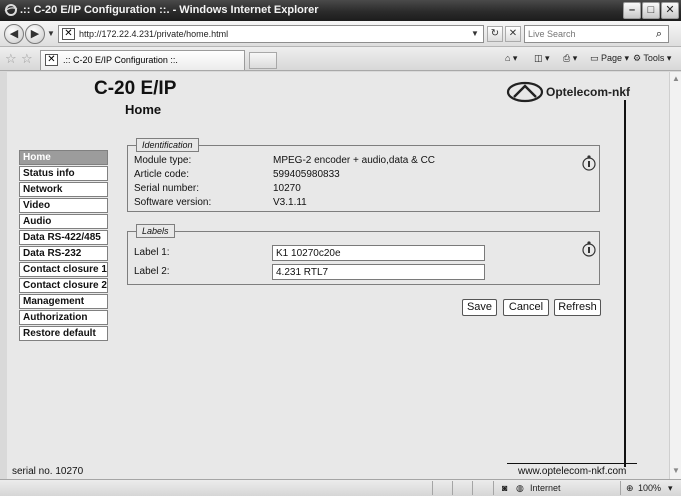  What do you see at coordinates (263, 60) in the screenshot?
I see `new-tab-button` at bounding box center [263, 60].